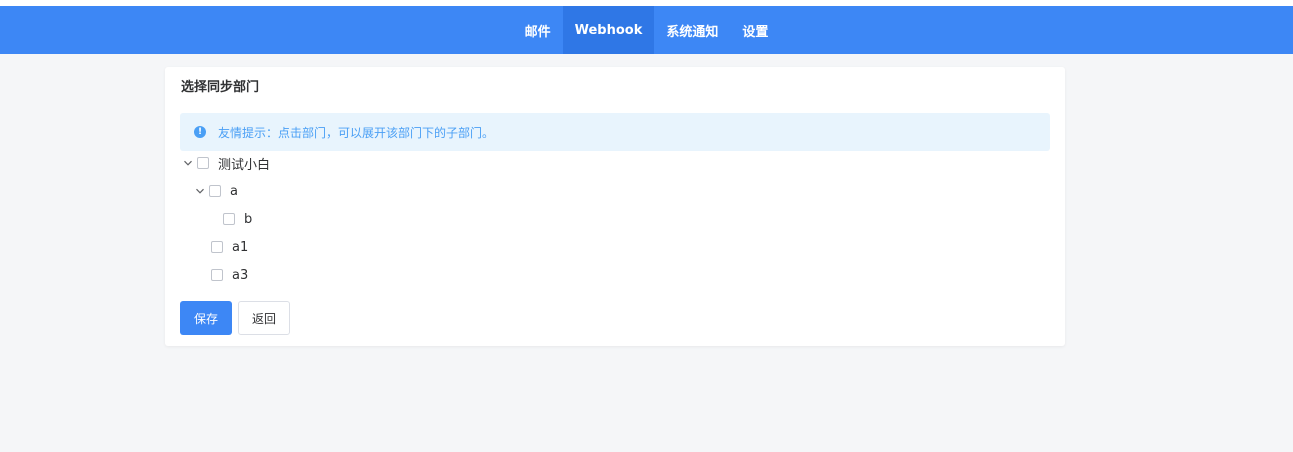 This screenshot has height=452, width=1293. I want to click on tree-node-label: 测试小白, so click(244, 165).